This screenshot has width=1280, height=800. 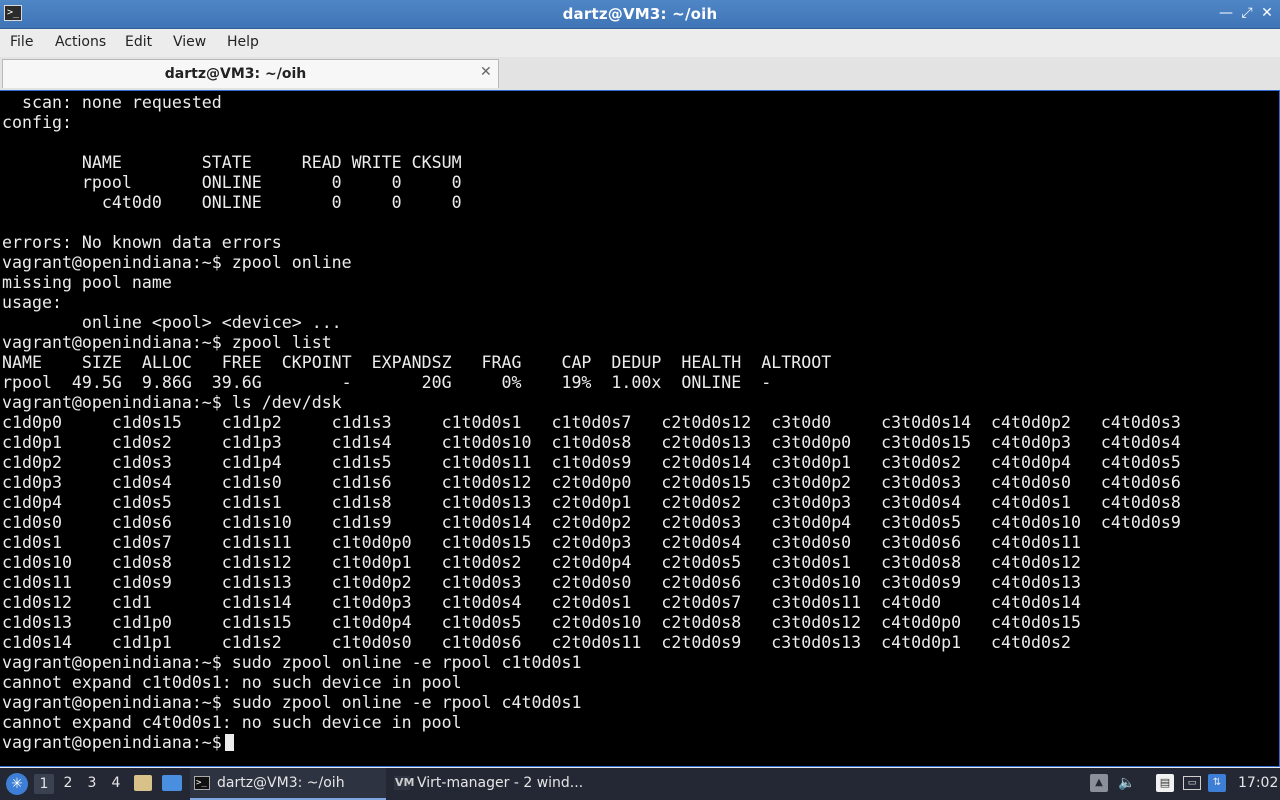 I want to click on terminal-line: c4t0d0 ONLINE 0 0 0, so click(x=232, y=202).